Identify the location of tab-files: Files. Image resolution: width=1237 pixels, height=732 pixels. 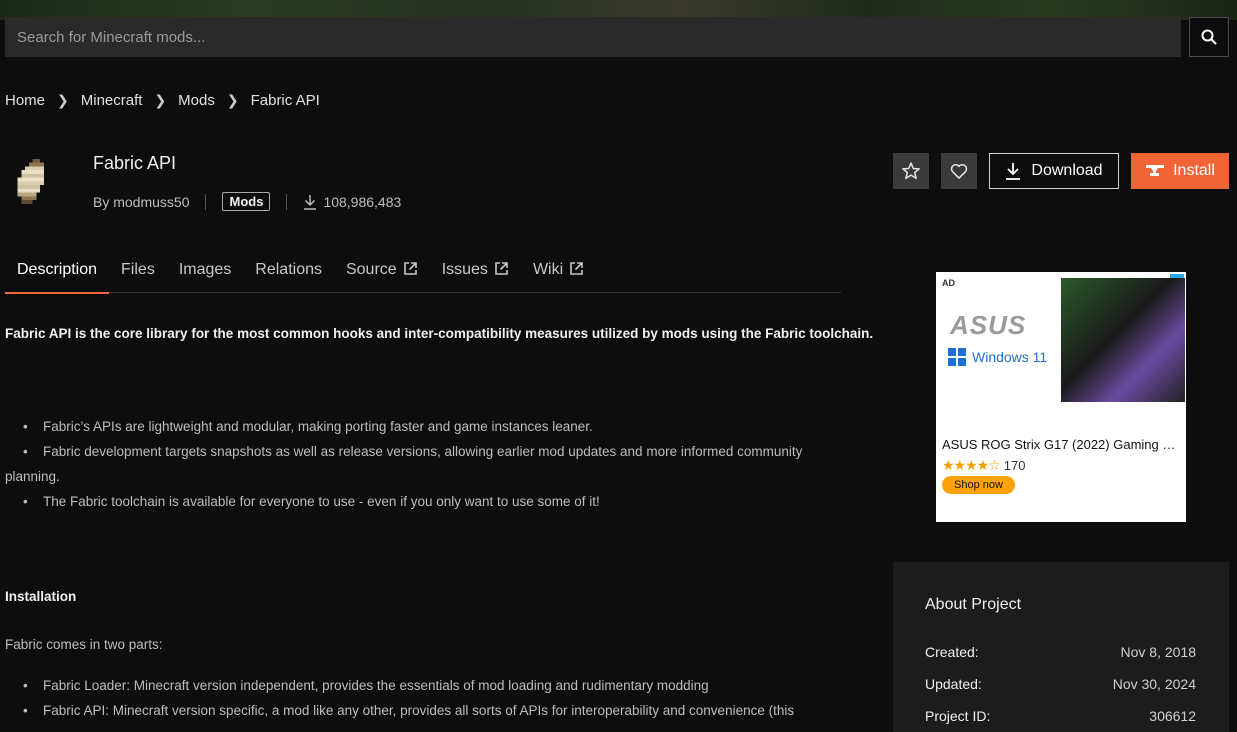
(138, 272).